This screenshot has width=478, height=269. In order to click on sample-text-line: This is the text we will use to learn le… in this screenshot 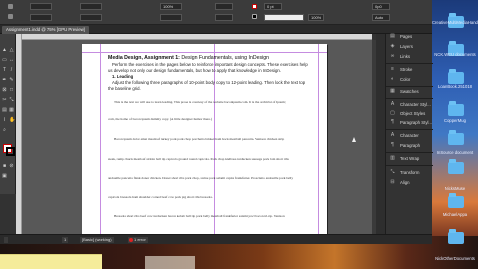, I will do `click(214, 102)`.